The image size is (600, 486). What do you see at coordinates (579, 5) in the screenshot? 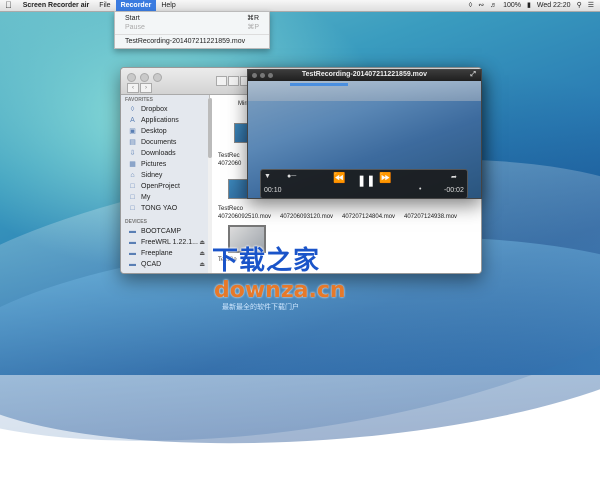
I see `spotlight-icon: ⚲` at bounding box center [579, 5].